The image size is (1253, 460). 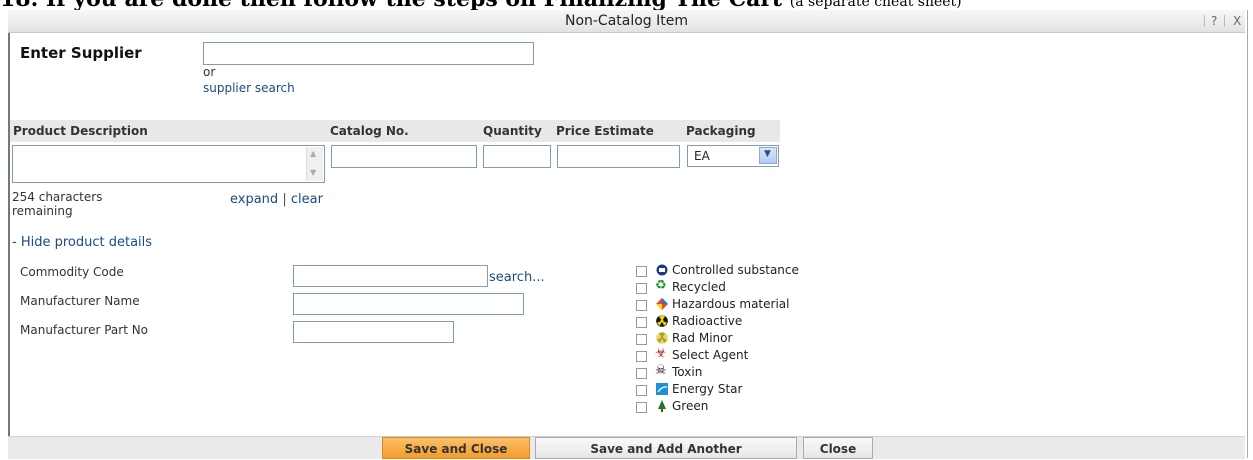 What do you see at coordinates (313, 153) in the screenshot?
I see `scroll-up-icon: ▲` at bounding box center [313, 153].